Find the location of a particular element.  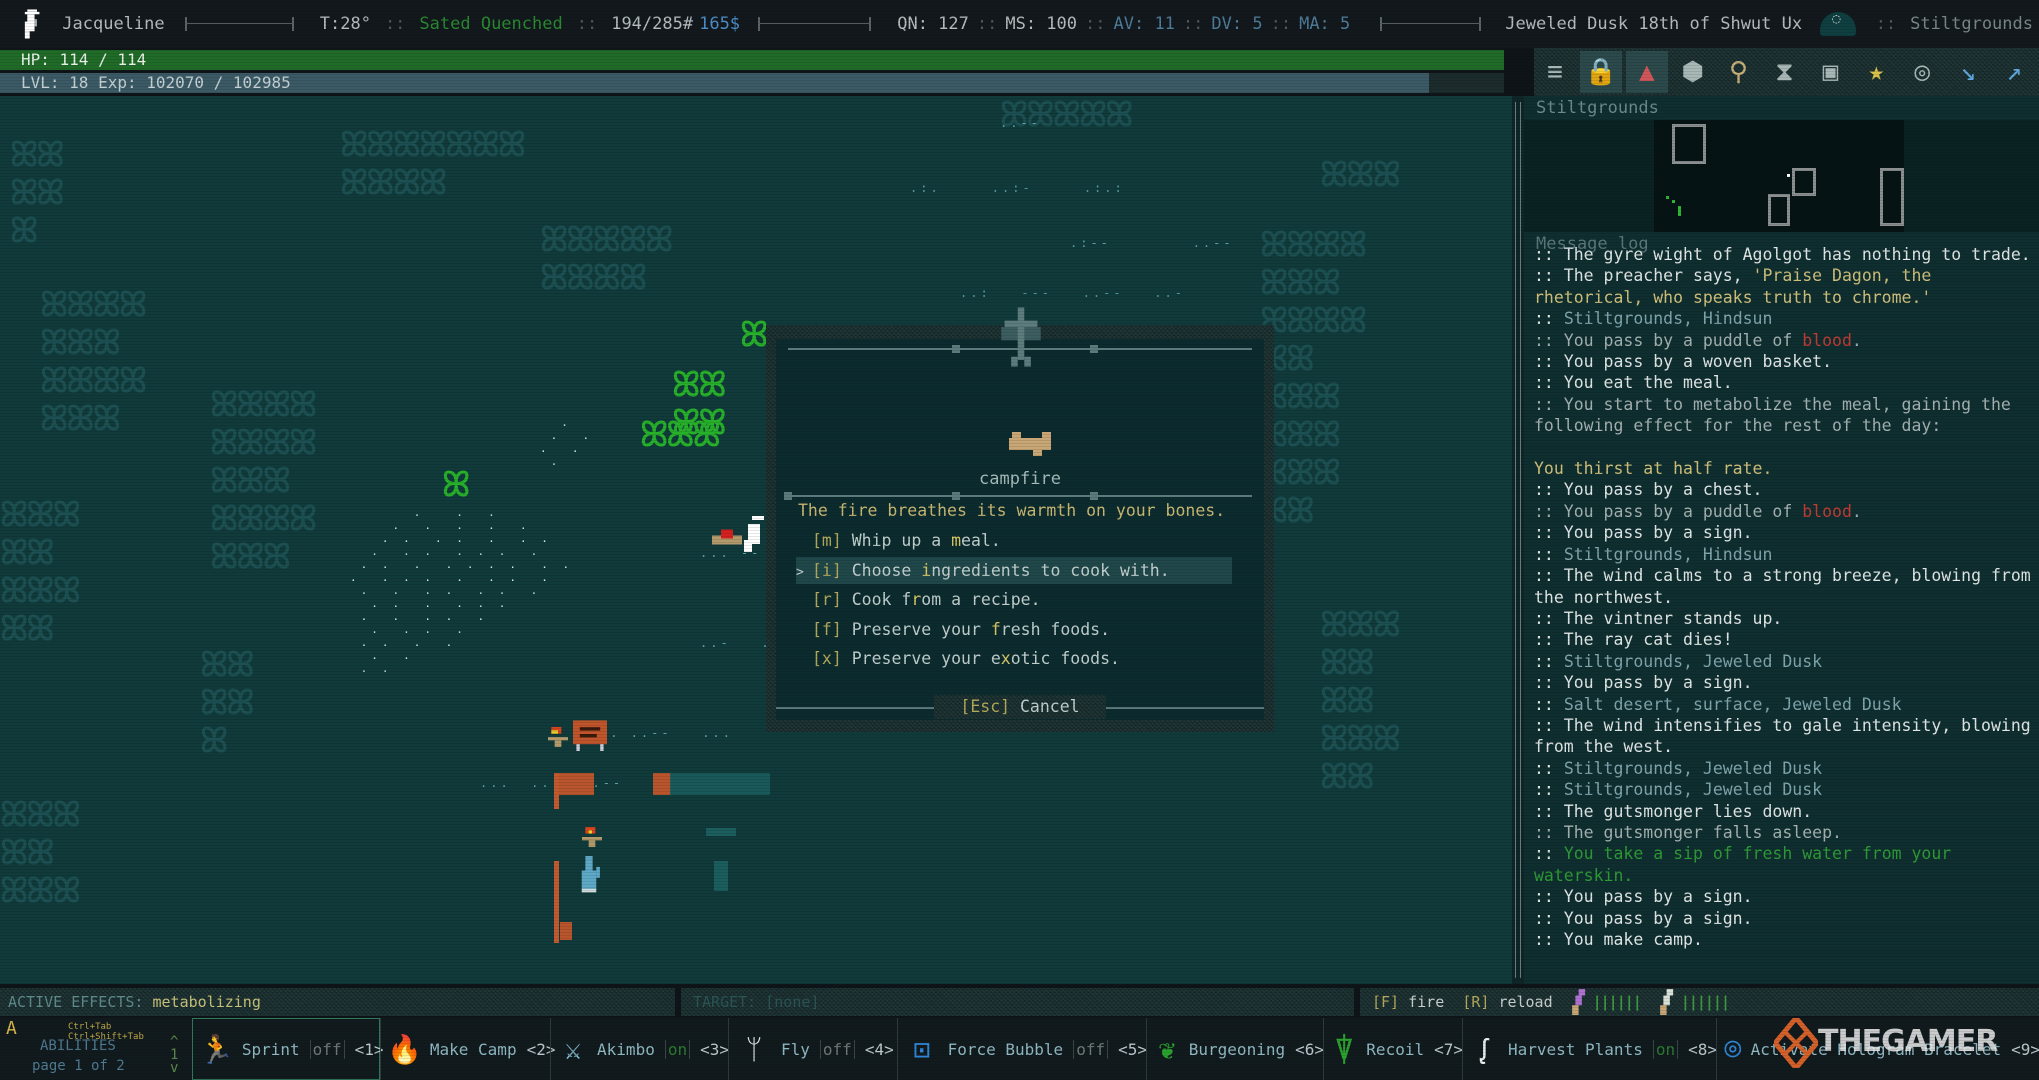

xp-label: LVL: 18 Exp: 102070 / 102985 is located at coordinates (156, 82).